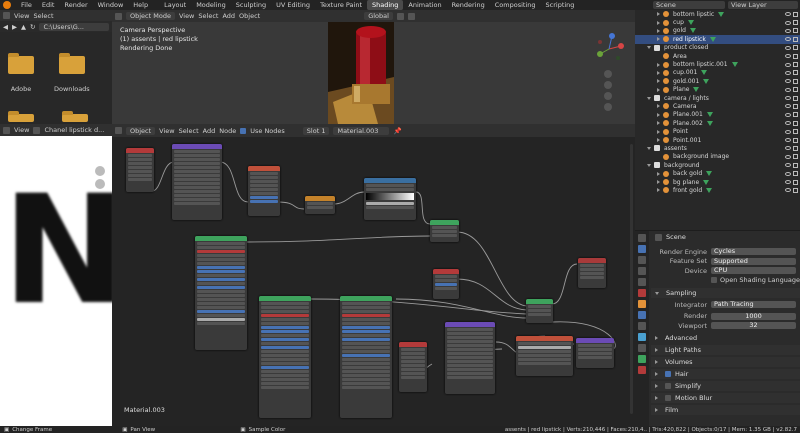 The image size is (800, 433). What do you see at coordinates (753, 271) in the screenshot?
I see `device-dropdown: CPU` at bounding box center [753, 271].